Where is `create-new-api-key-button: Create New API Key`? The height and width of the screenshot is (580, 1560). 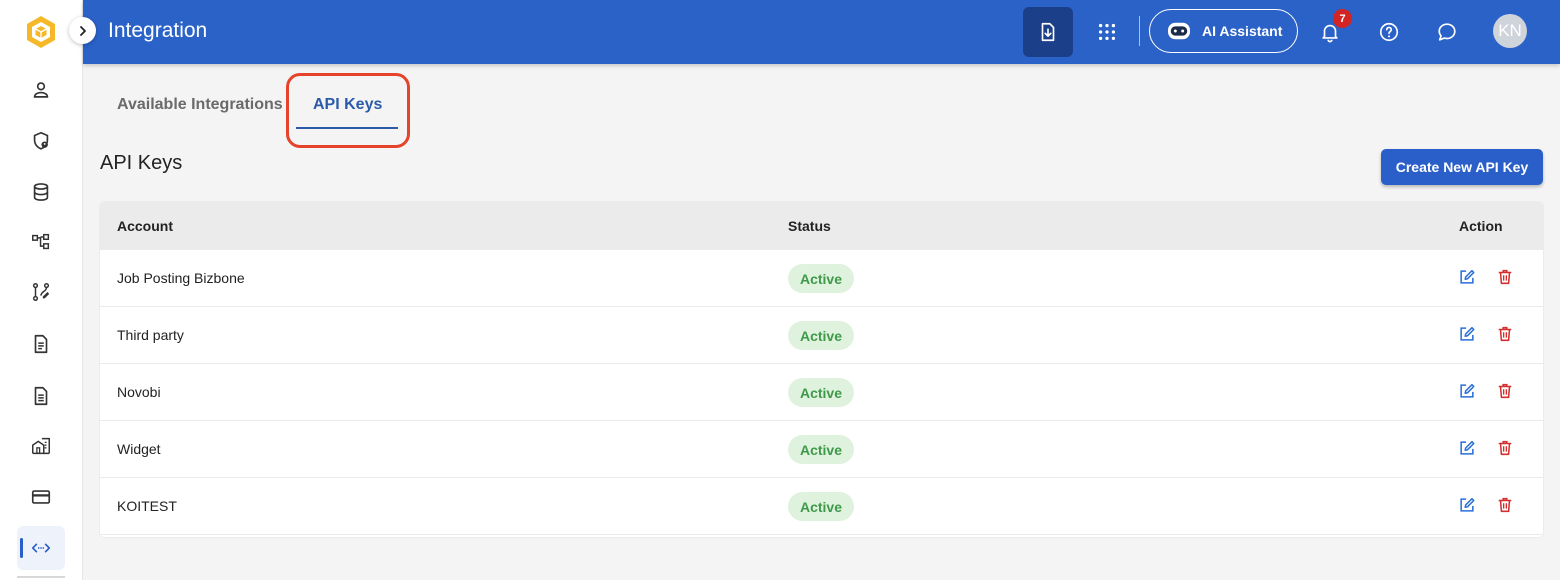
create-new-api-key-button: Create New API Key is located at coordinates (1462, 167).